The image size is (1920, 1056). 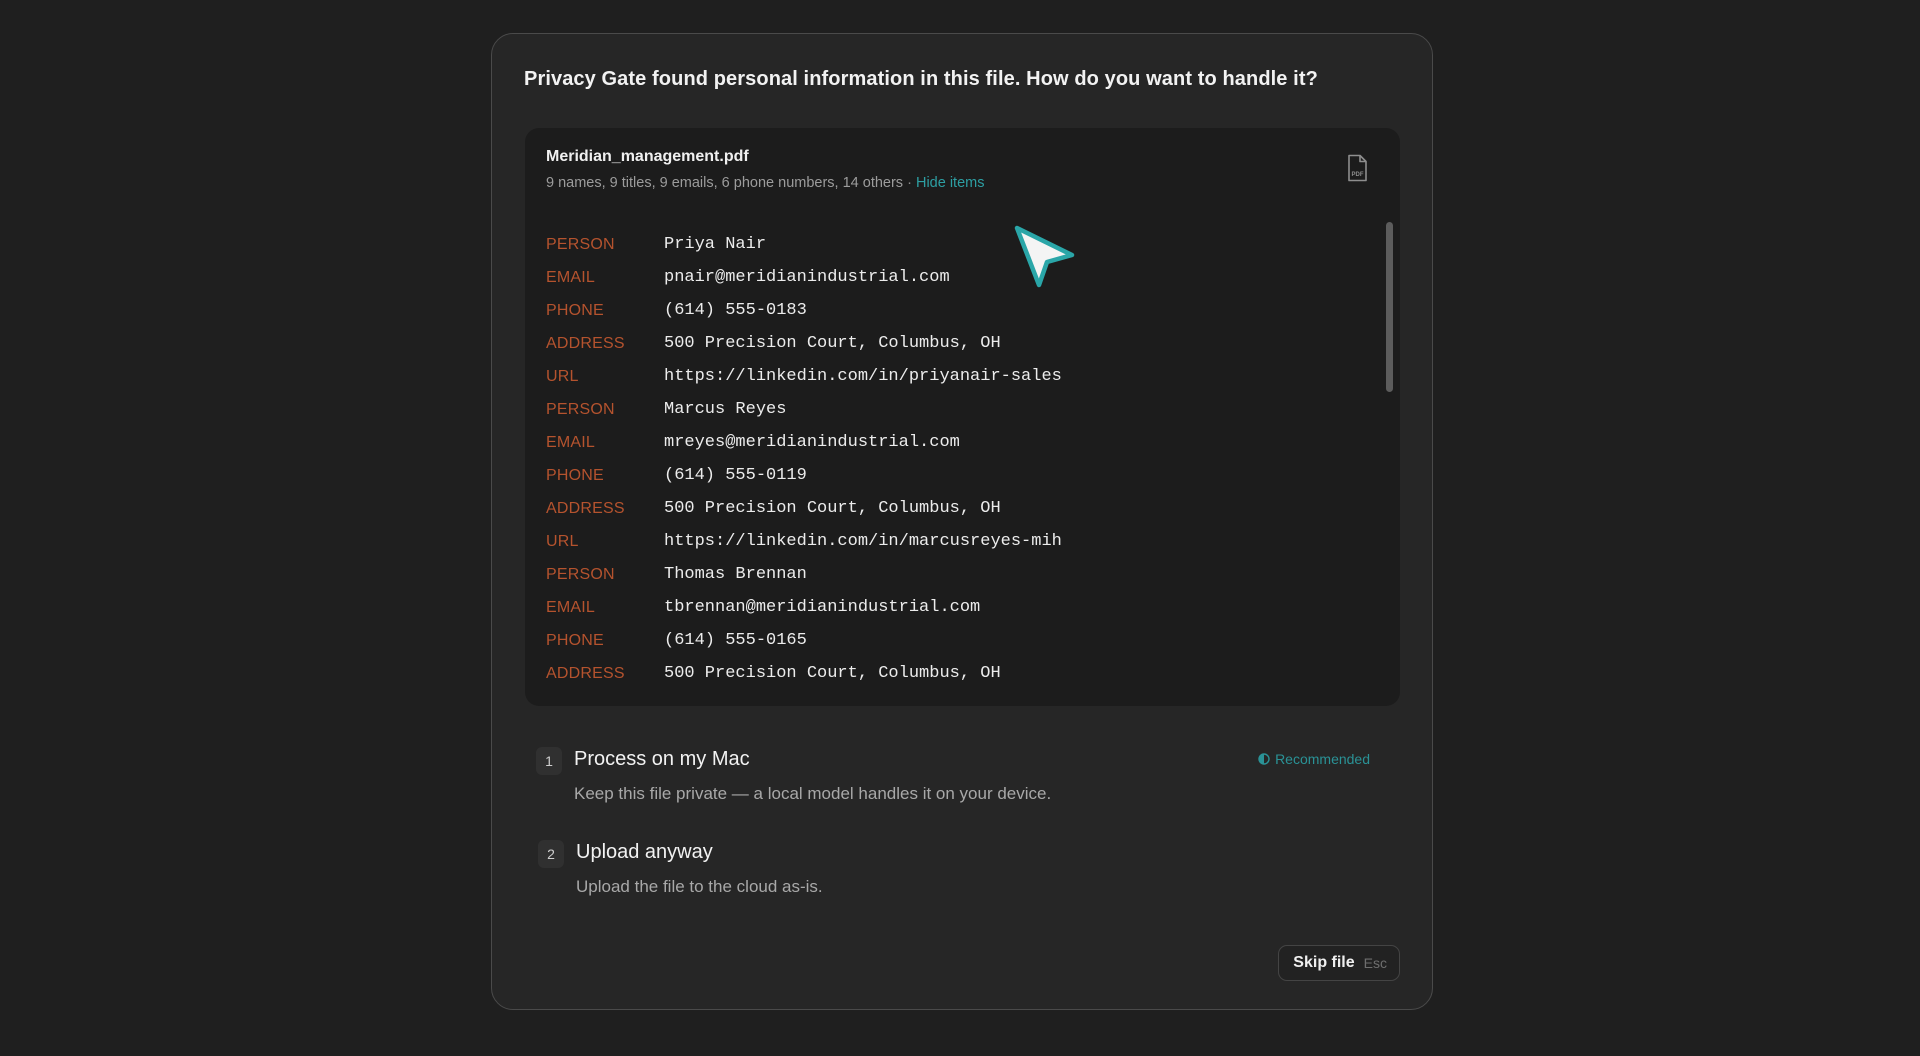 I want to click on item-value: https://linkedin.com/in/priyanair-sales, so click(x=863, y=376).